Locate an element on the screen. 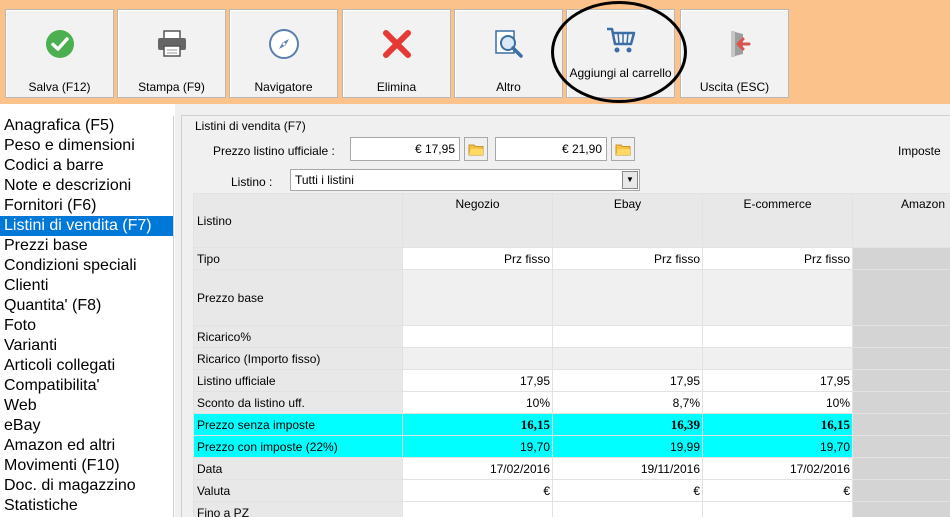 The height and width of the screenshot is (517, 950). official-price-field-2: € 21,90 is located at coordinates (551, 149).